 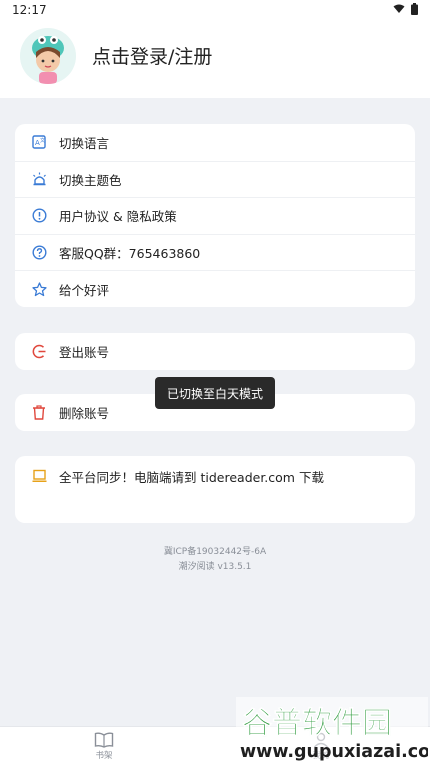 What do you see at coordinates (104, 756) in the screenshot?
I see `tab-bookshelf-label: 书架` at bounding box center [104, 756].